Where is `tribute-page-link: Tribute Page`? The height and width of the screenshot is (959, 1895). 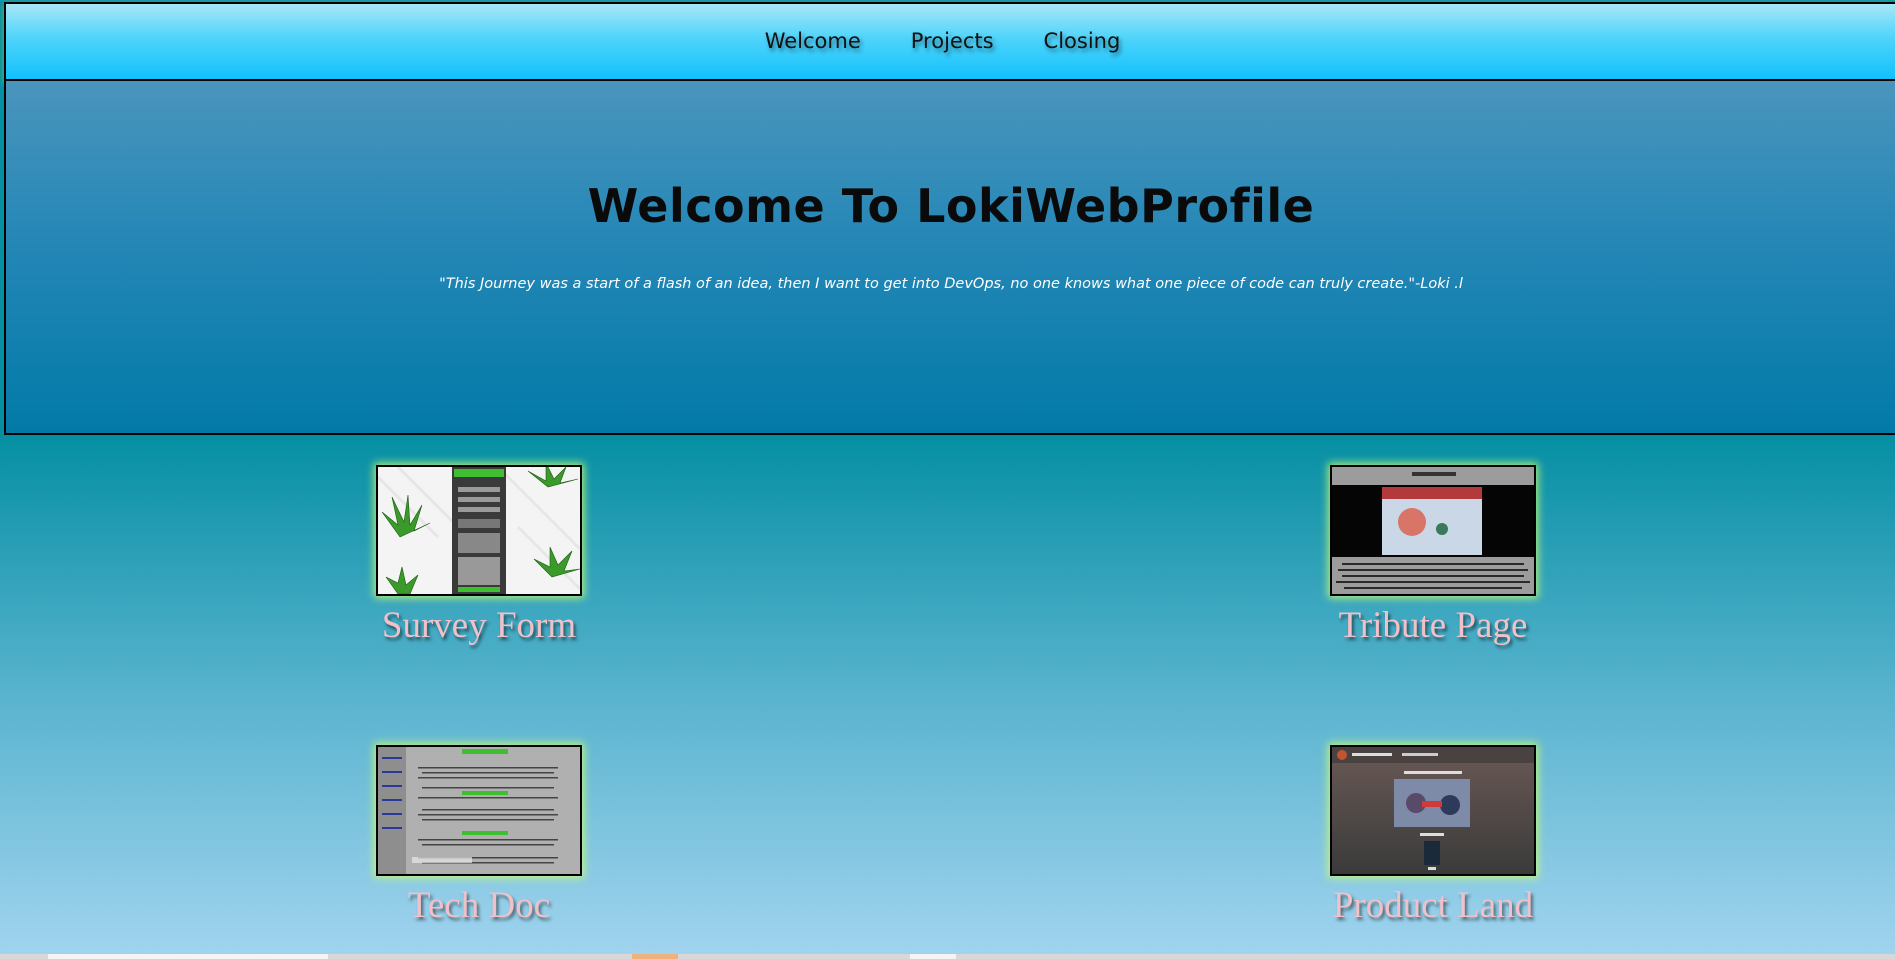
tribute-page-link: Tribute Page is located at coordinates (1433, 625).